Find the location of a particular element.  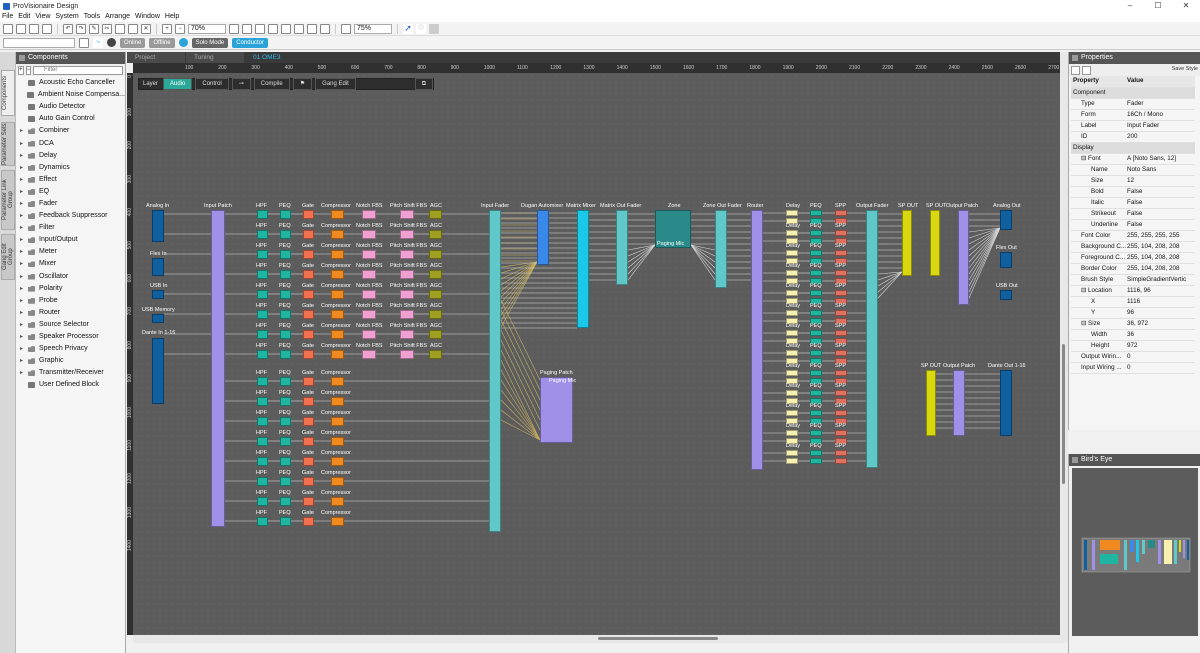

close-icon: ✕ is located at coordinates (1186, 6).